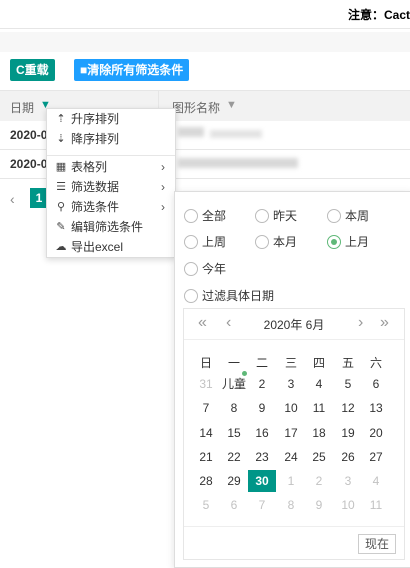 This screenshot has width=410, height=568. Describe the element at coordinates (360, 323) in the screenshot. I see `next-month-icon: ›` at that location.